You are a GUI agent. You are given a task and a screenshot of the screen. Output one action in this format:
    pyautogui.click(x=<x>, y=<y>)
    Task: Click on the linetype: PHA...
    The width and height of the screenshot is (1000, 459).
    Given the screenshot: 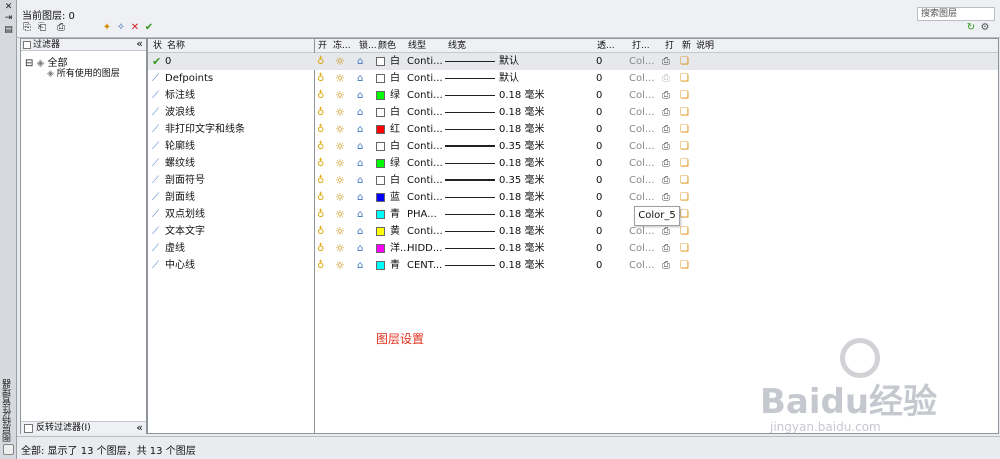 What is the action you would take?
    pyautogui.click(x=422, y=214)
    